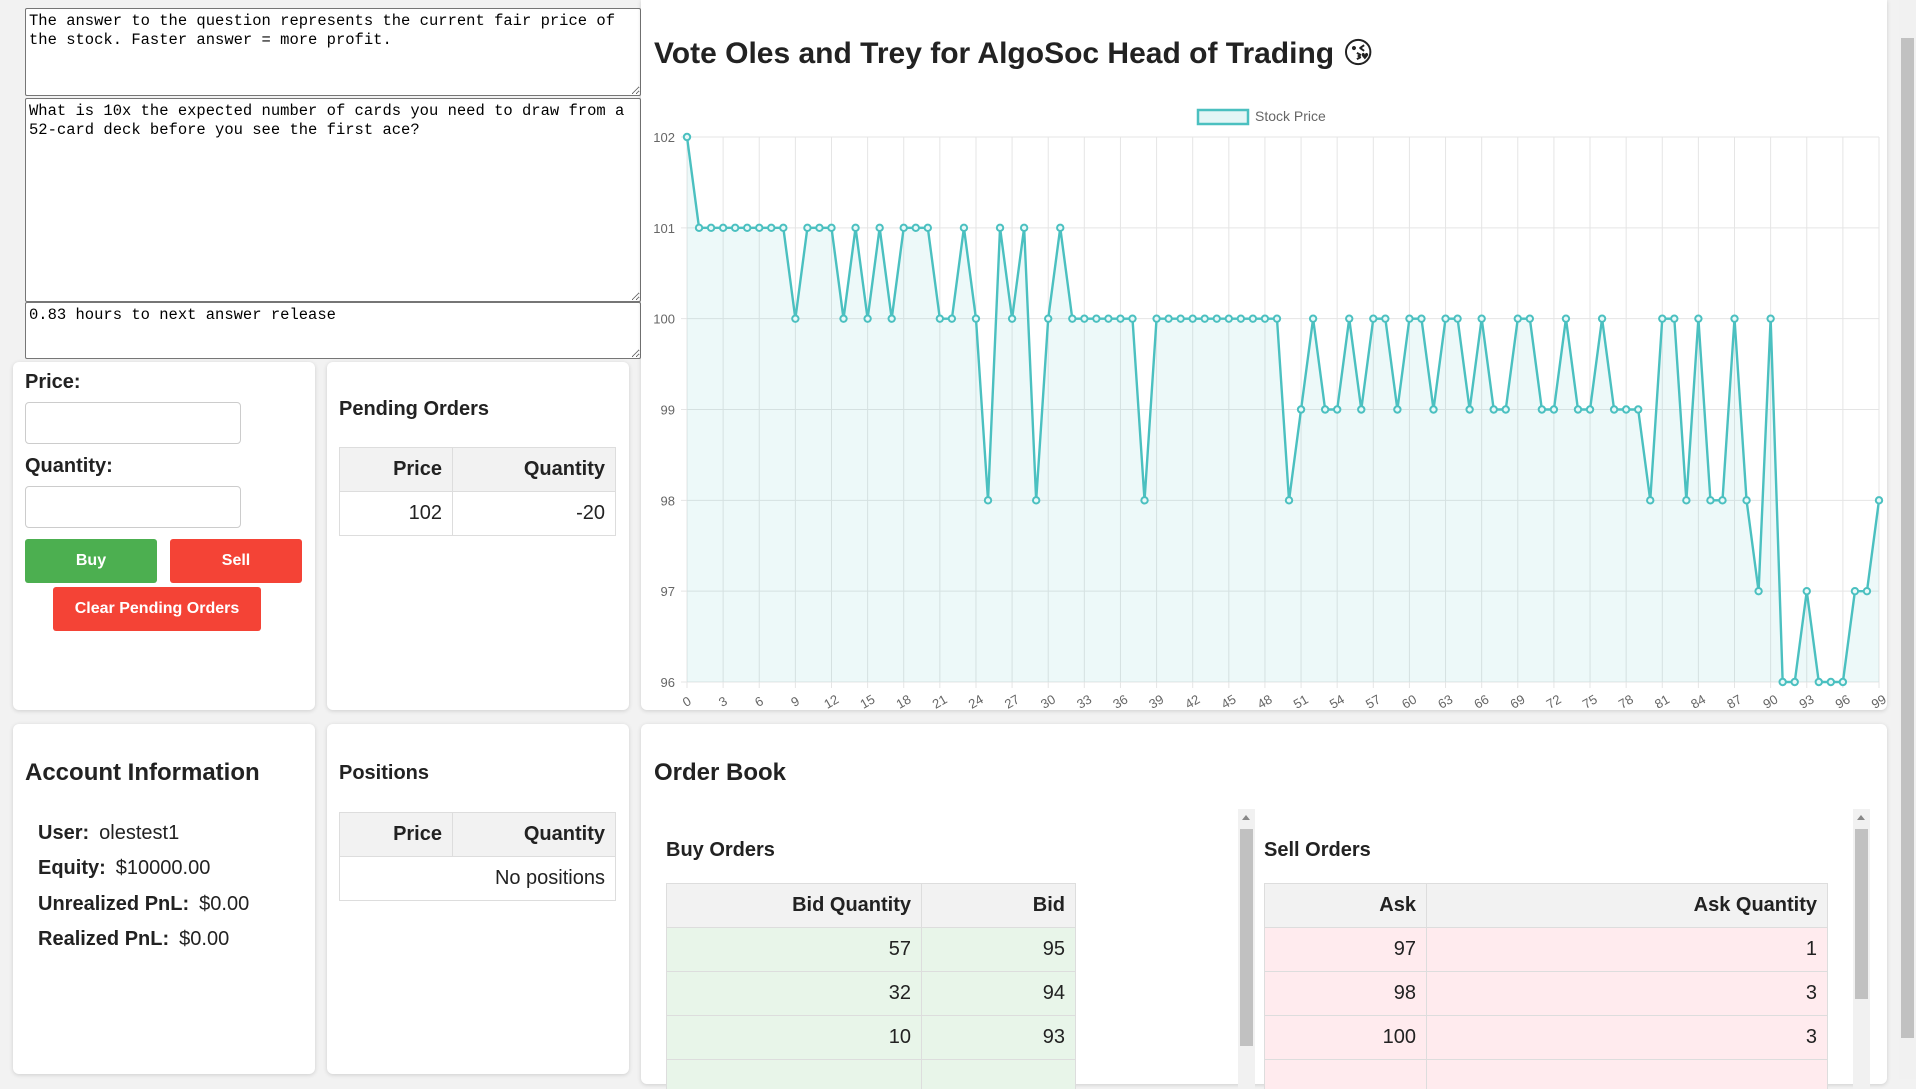 The height and width of the screenshot is (1089, 1916). What do you see at coordinates (1246, 937) in the screenshot?
I see `buy-orders-scrollbar-thumb` at bounding box center [1246, 937].